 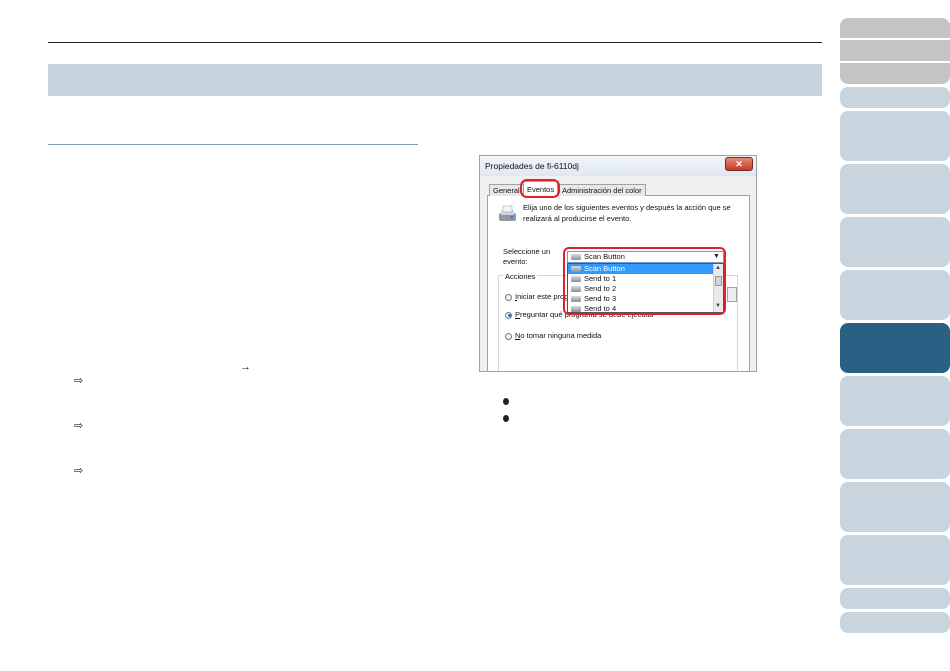 What do you see at coordinates (435, 80) in the screenshot?
I see `chapter-title-band` at bounding box center [435, 80].